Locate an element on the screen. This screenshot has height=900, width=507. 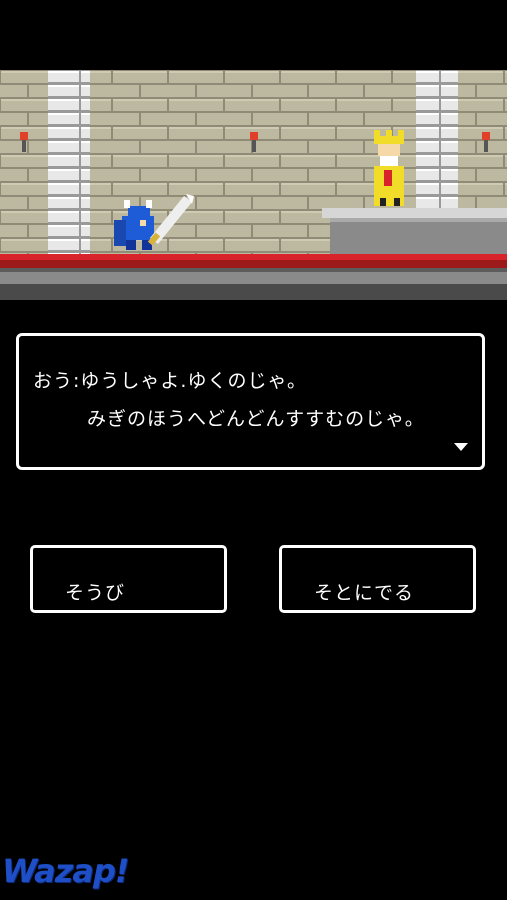
equip-button-label: そうび is located at coordinates (95, 593).